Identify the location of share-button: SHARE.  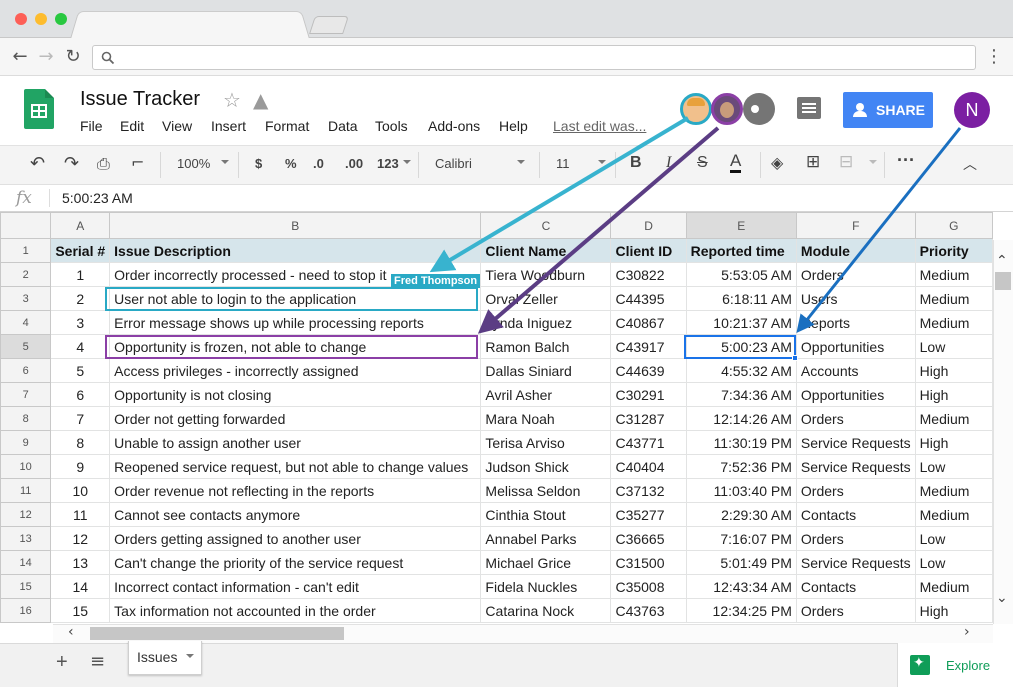
(888, 110).